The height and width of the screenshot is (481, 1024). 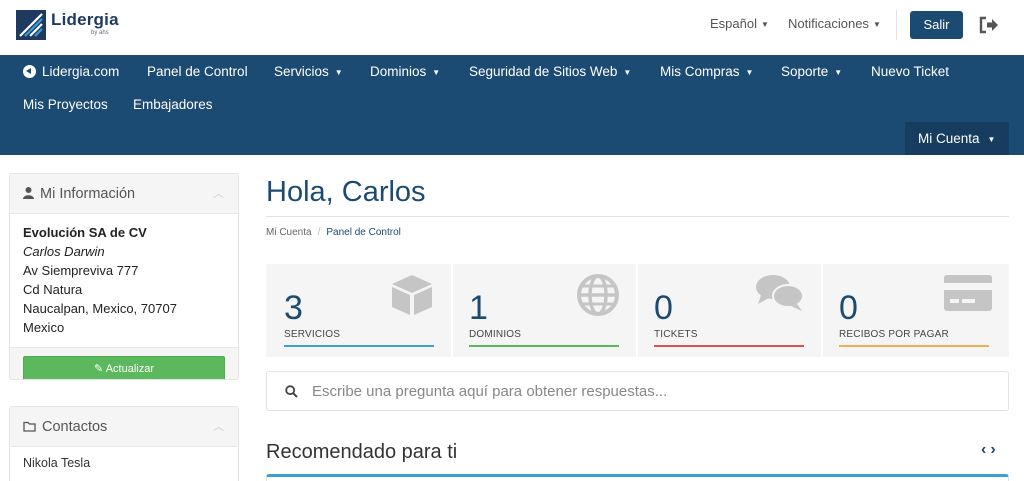 I want to click on pencil-icon: ✎, so click(x=99, y=369).